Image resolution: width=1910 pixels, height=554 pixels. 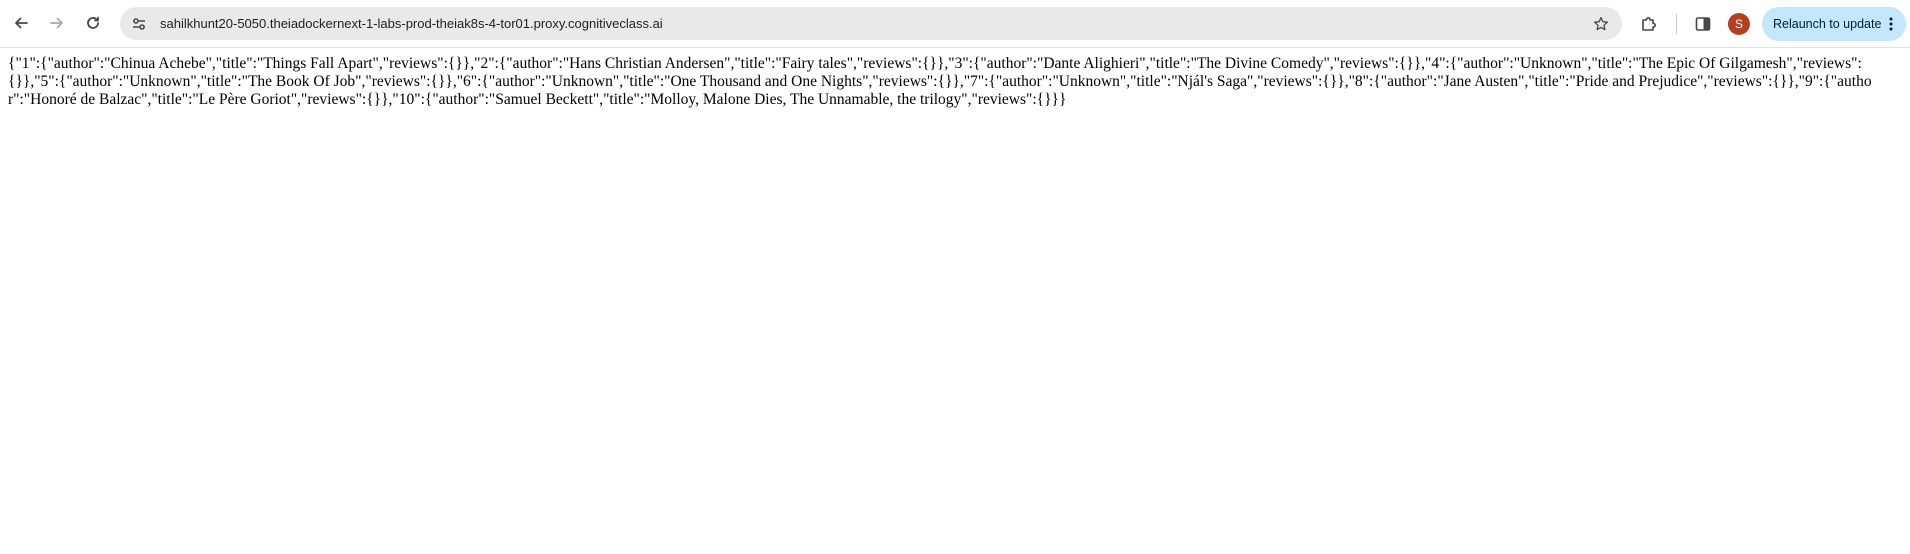 I want to click on extensions-button, so click(x=1649, y=24).